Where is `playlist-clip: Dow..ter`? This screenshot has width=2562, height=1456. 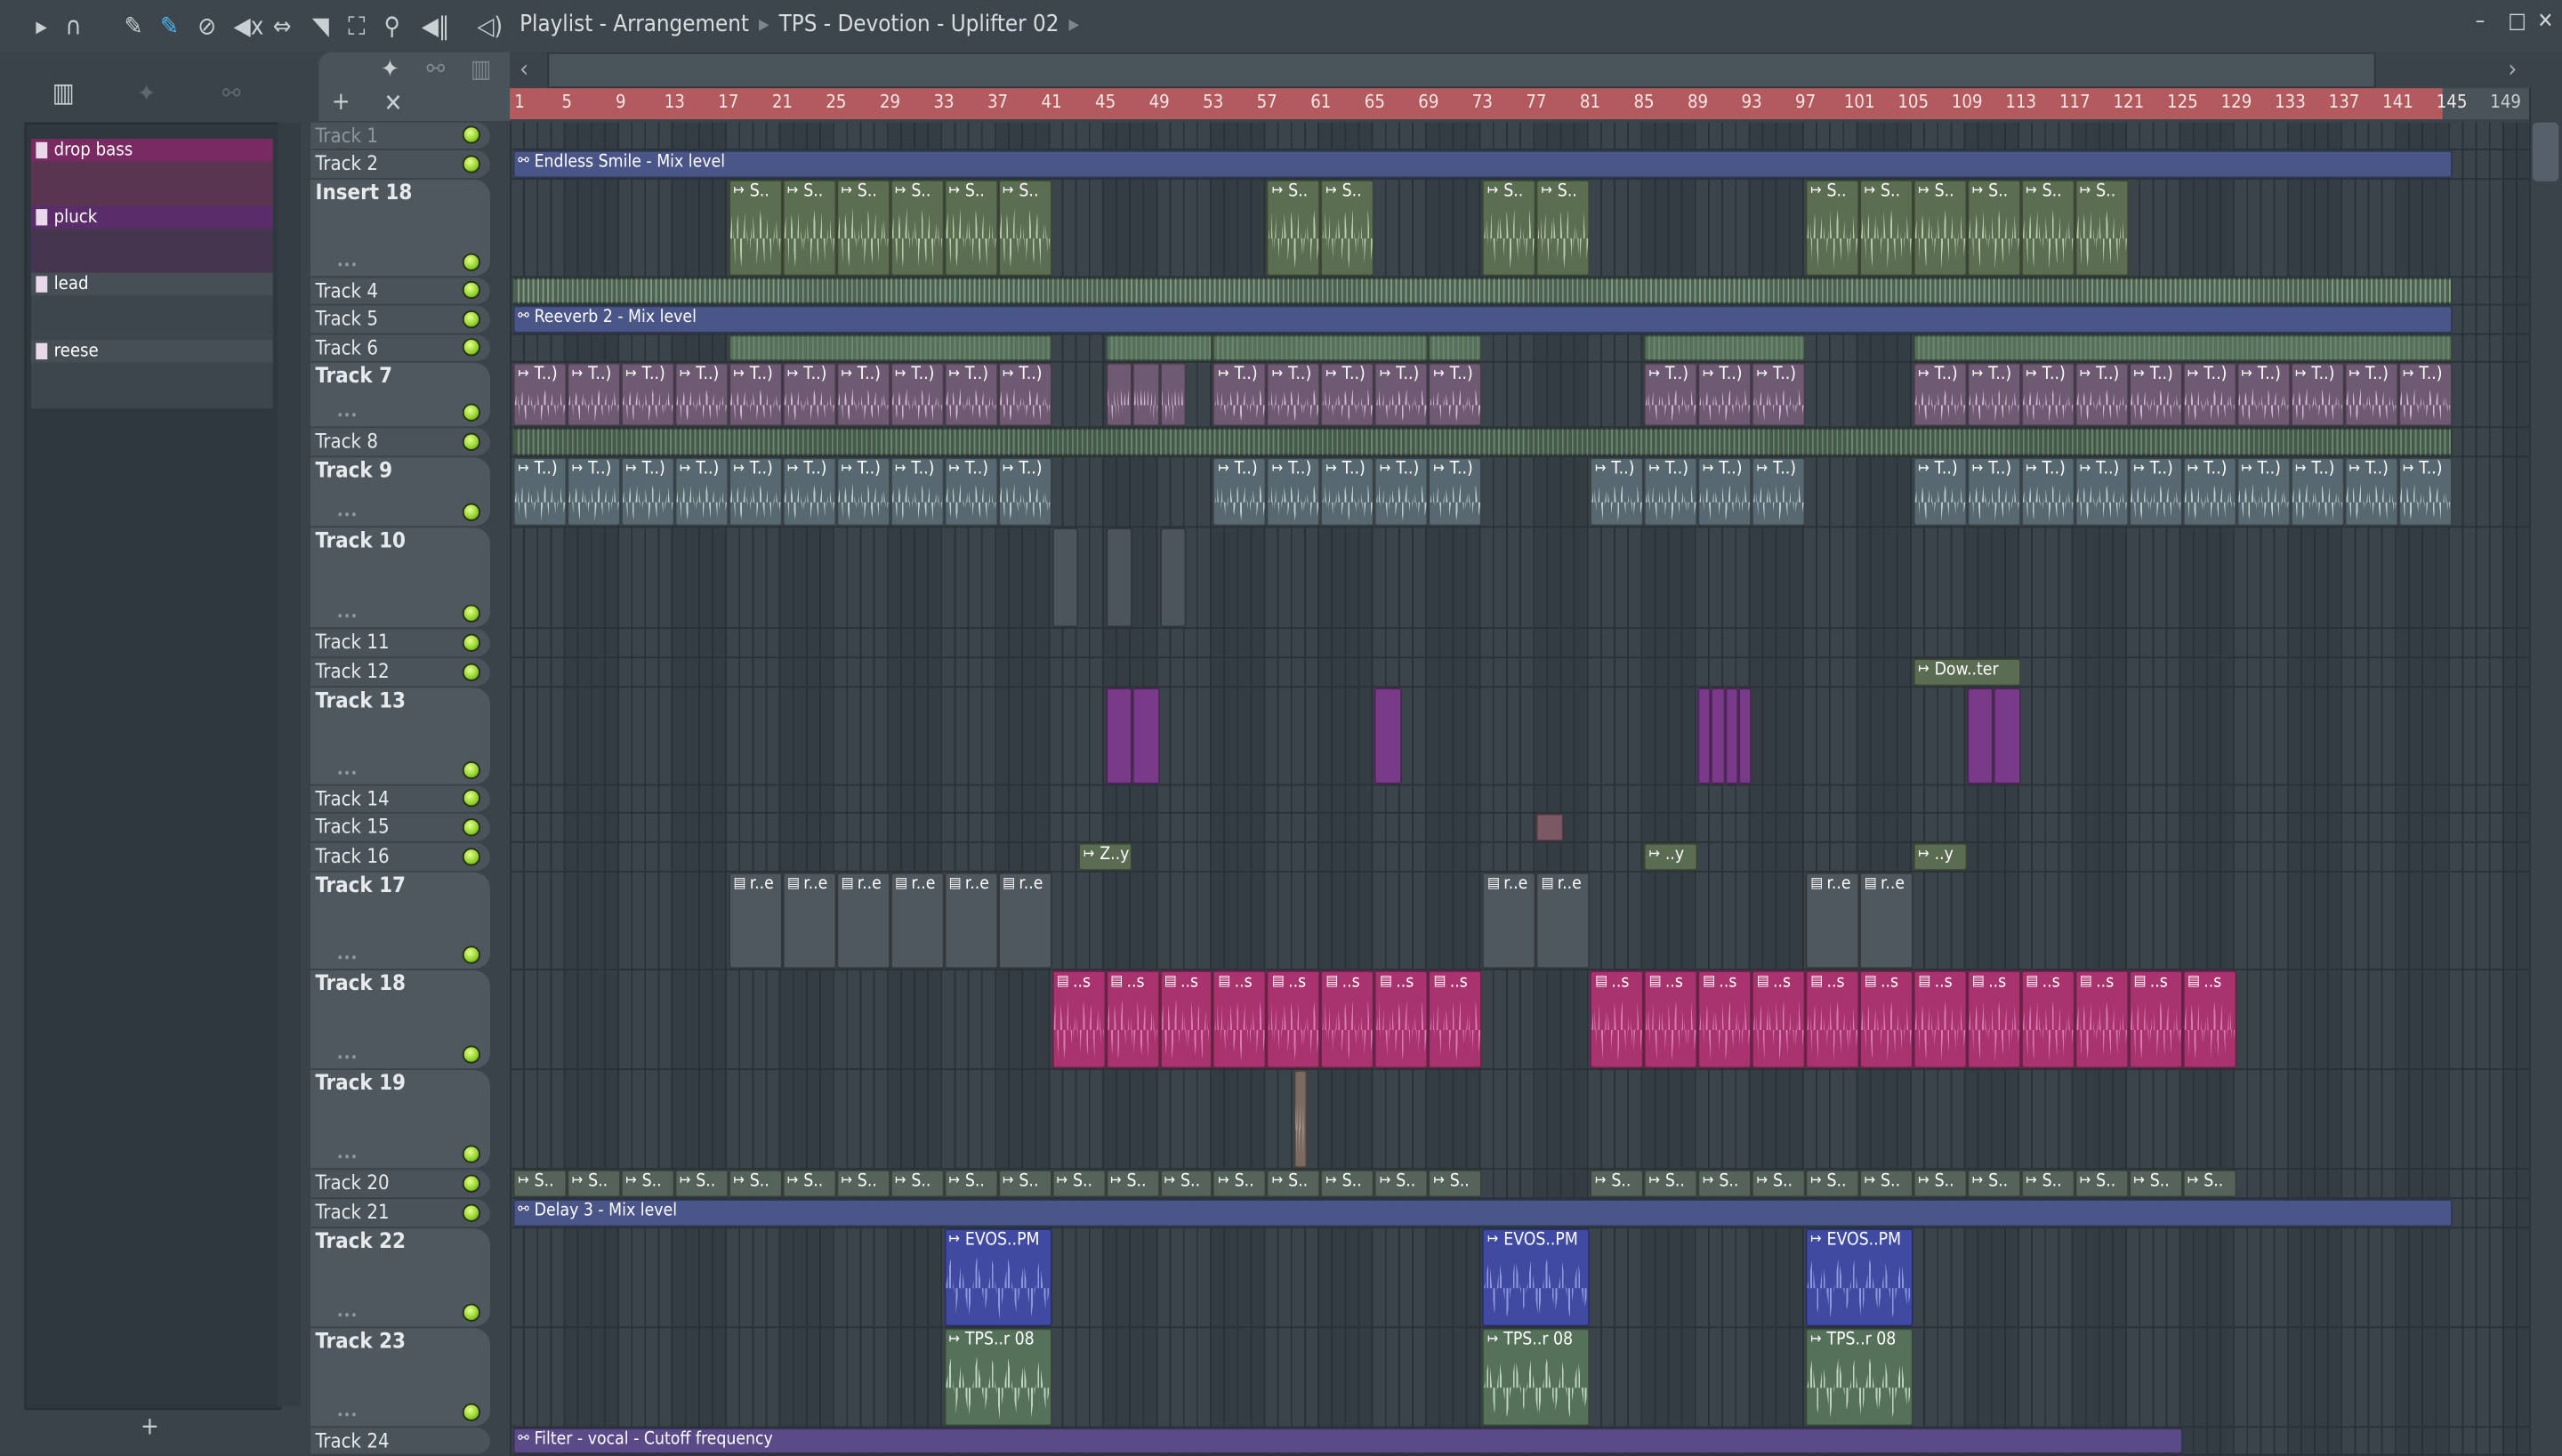
playlist-clip: Dow..ter is located at coordinates (1967, 672).